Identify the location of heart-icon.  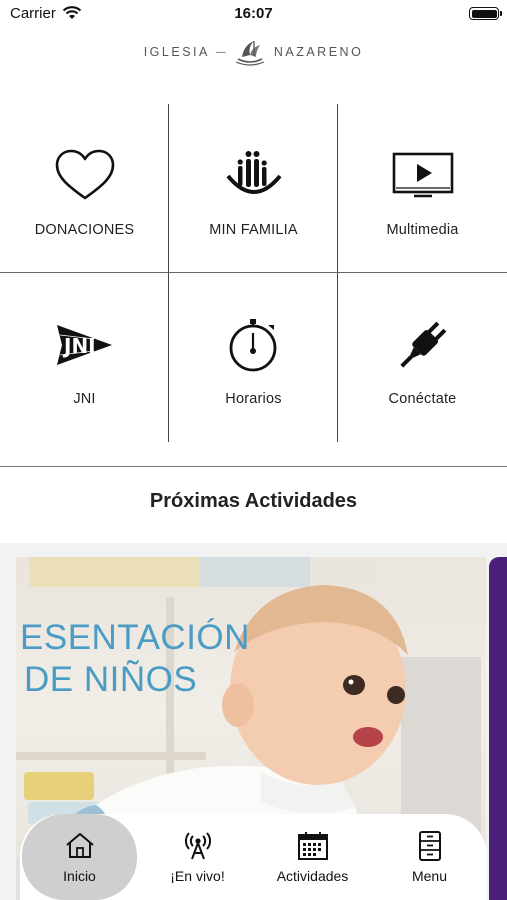
(84, 174).